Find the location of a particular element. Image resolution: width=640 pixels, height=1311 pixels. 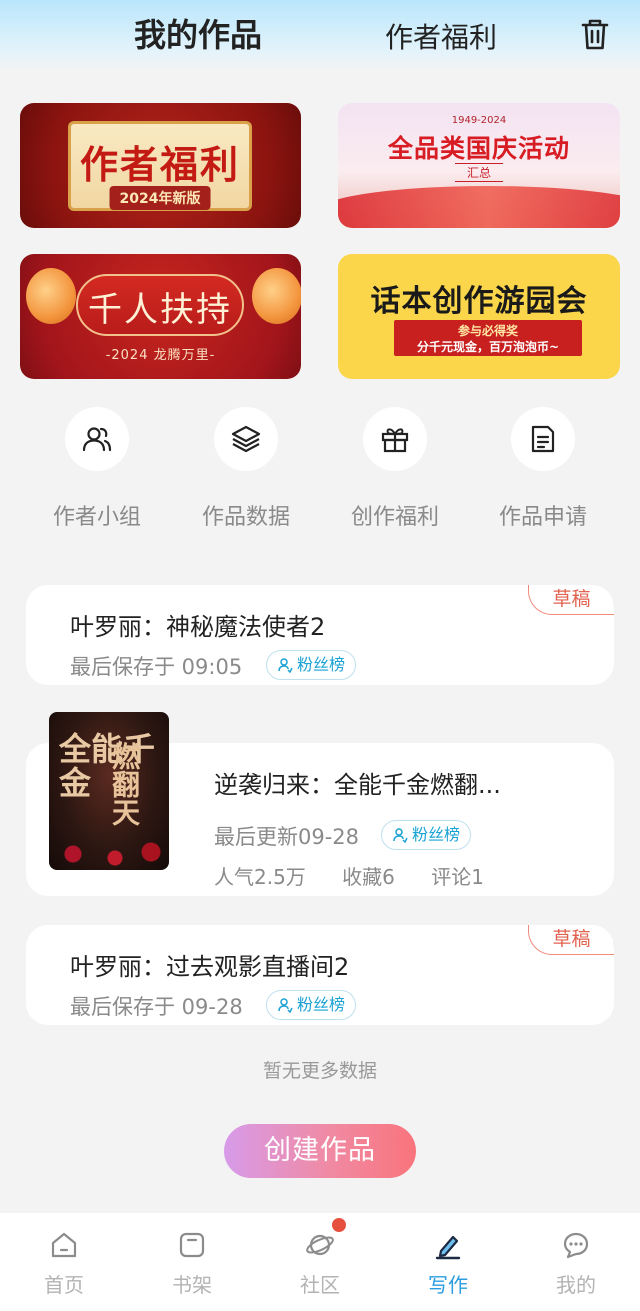

bottom-tab-bar: 首页 书架 社区 写作 我的 is located at coordinates (320, 1262).